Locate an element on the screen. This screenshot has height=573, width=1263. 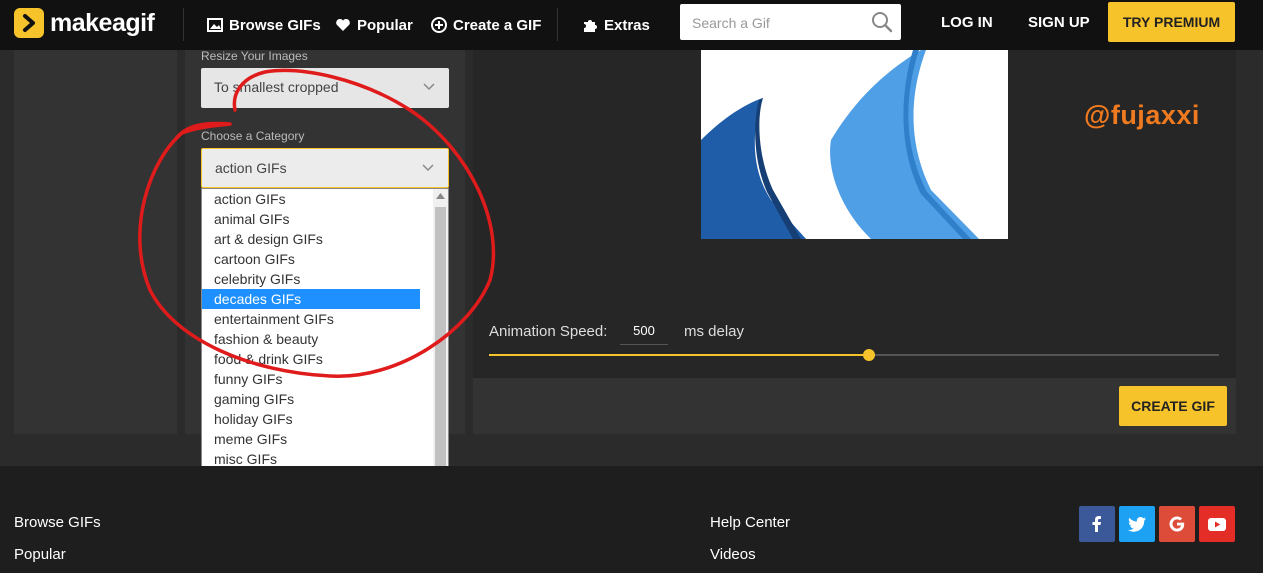
scroll-up-icon is located at coordinates (440, 196).